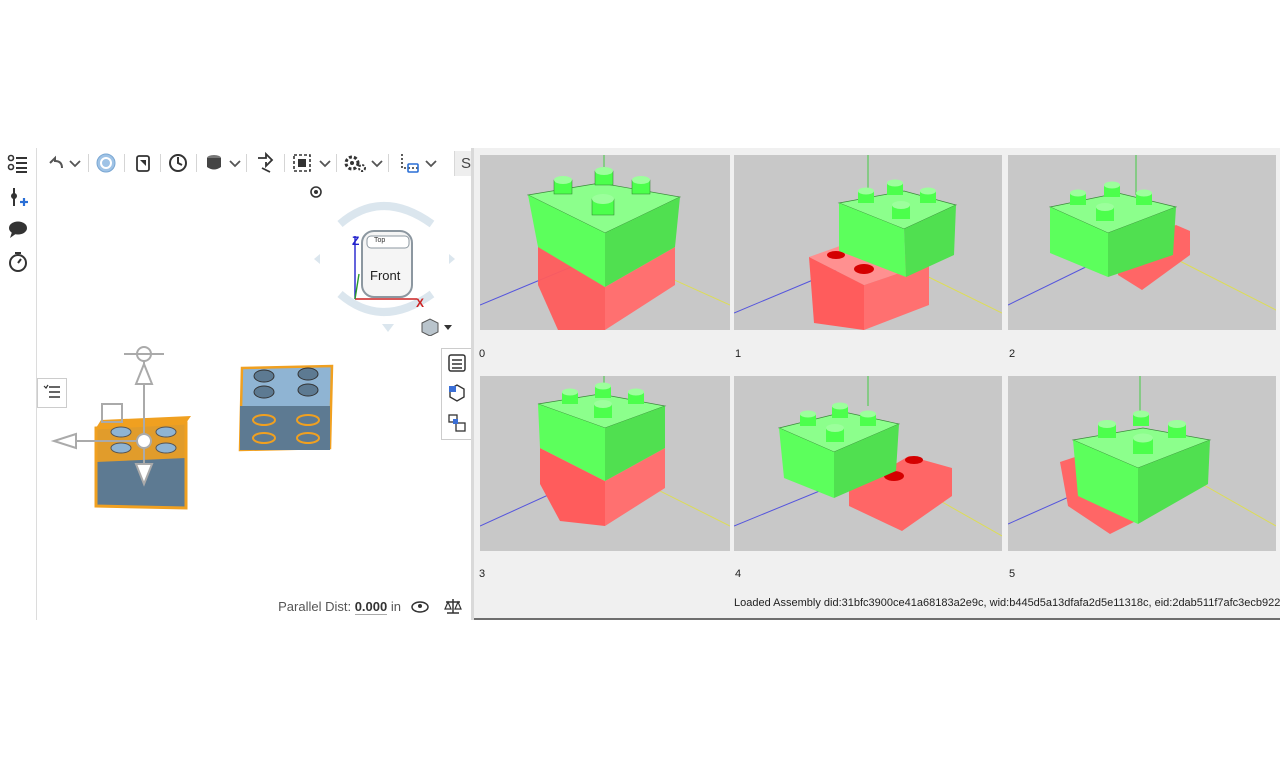 The height and width of the screenshot is (768, 1280). Describe the element at coordinates (457, 363) in the screenshot. I see `appearance-panel-icon` at that location.